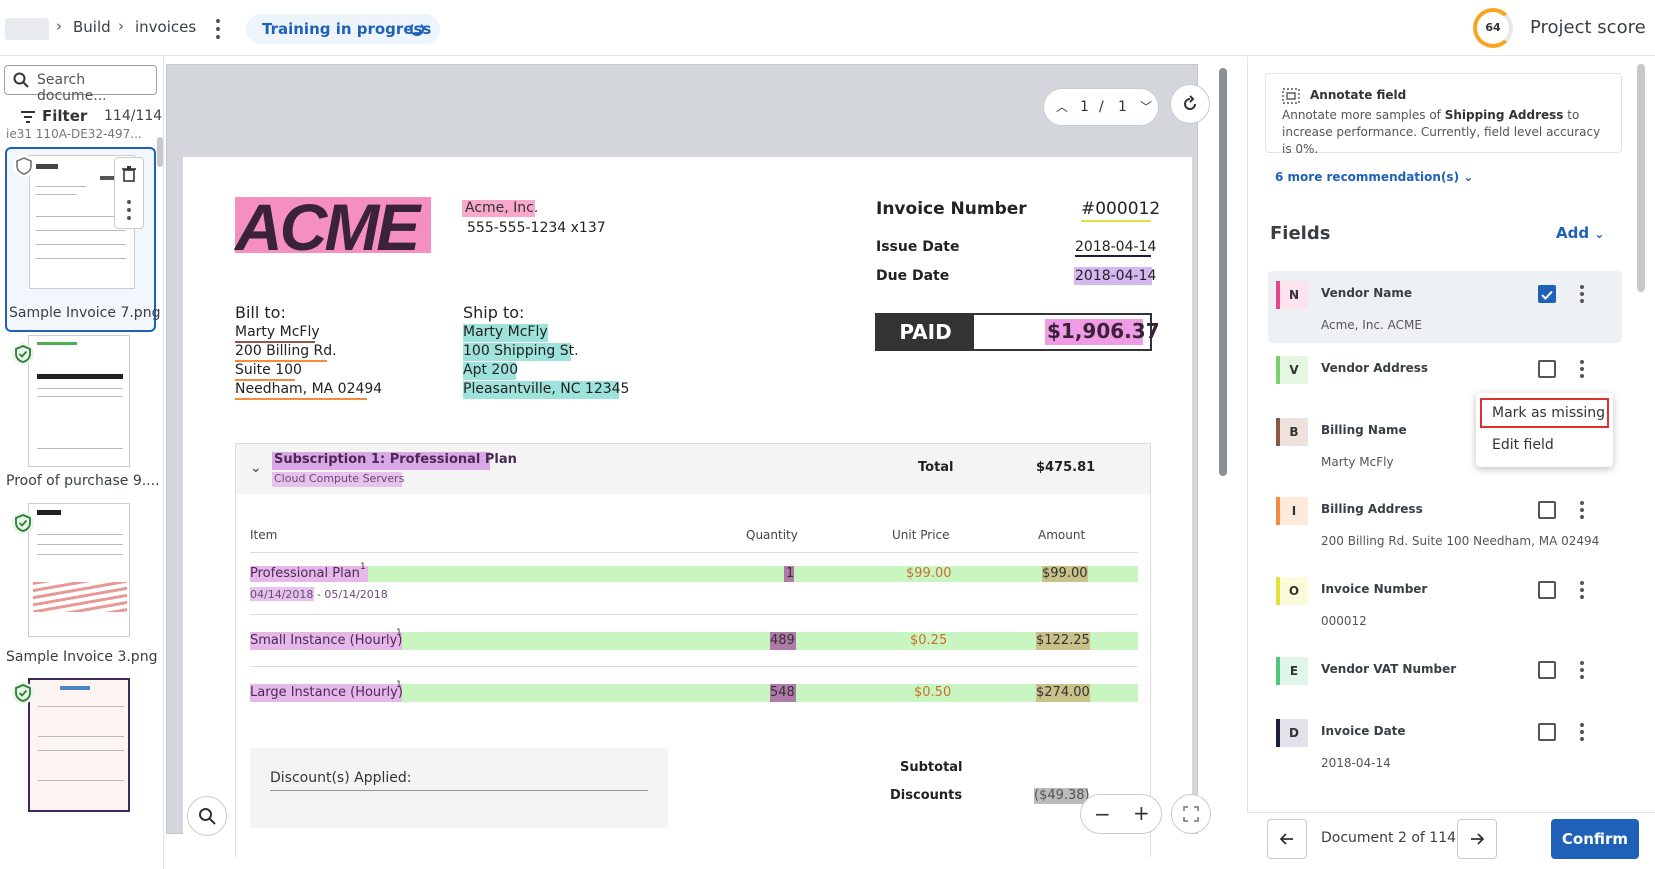  I want to click on discounts-value: ($49.38), so click(1062, 795).